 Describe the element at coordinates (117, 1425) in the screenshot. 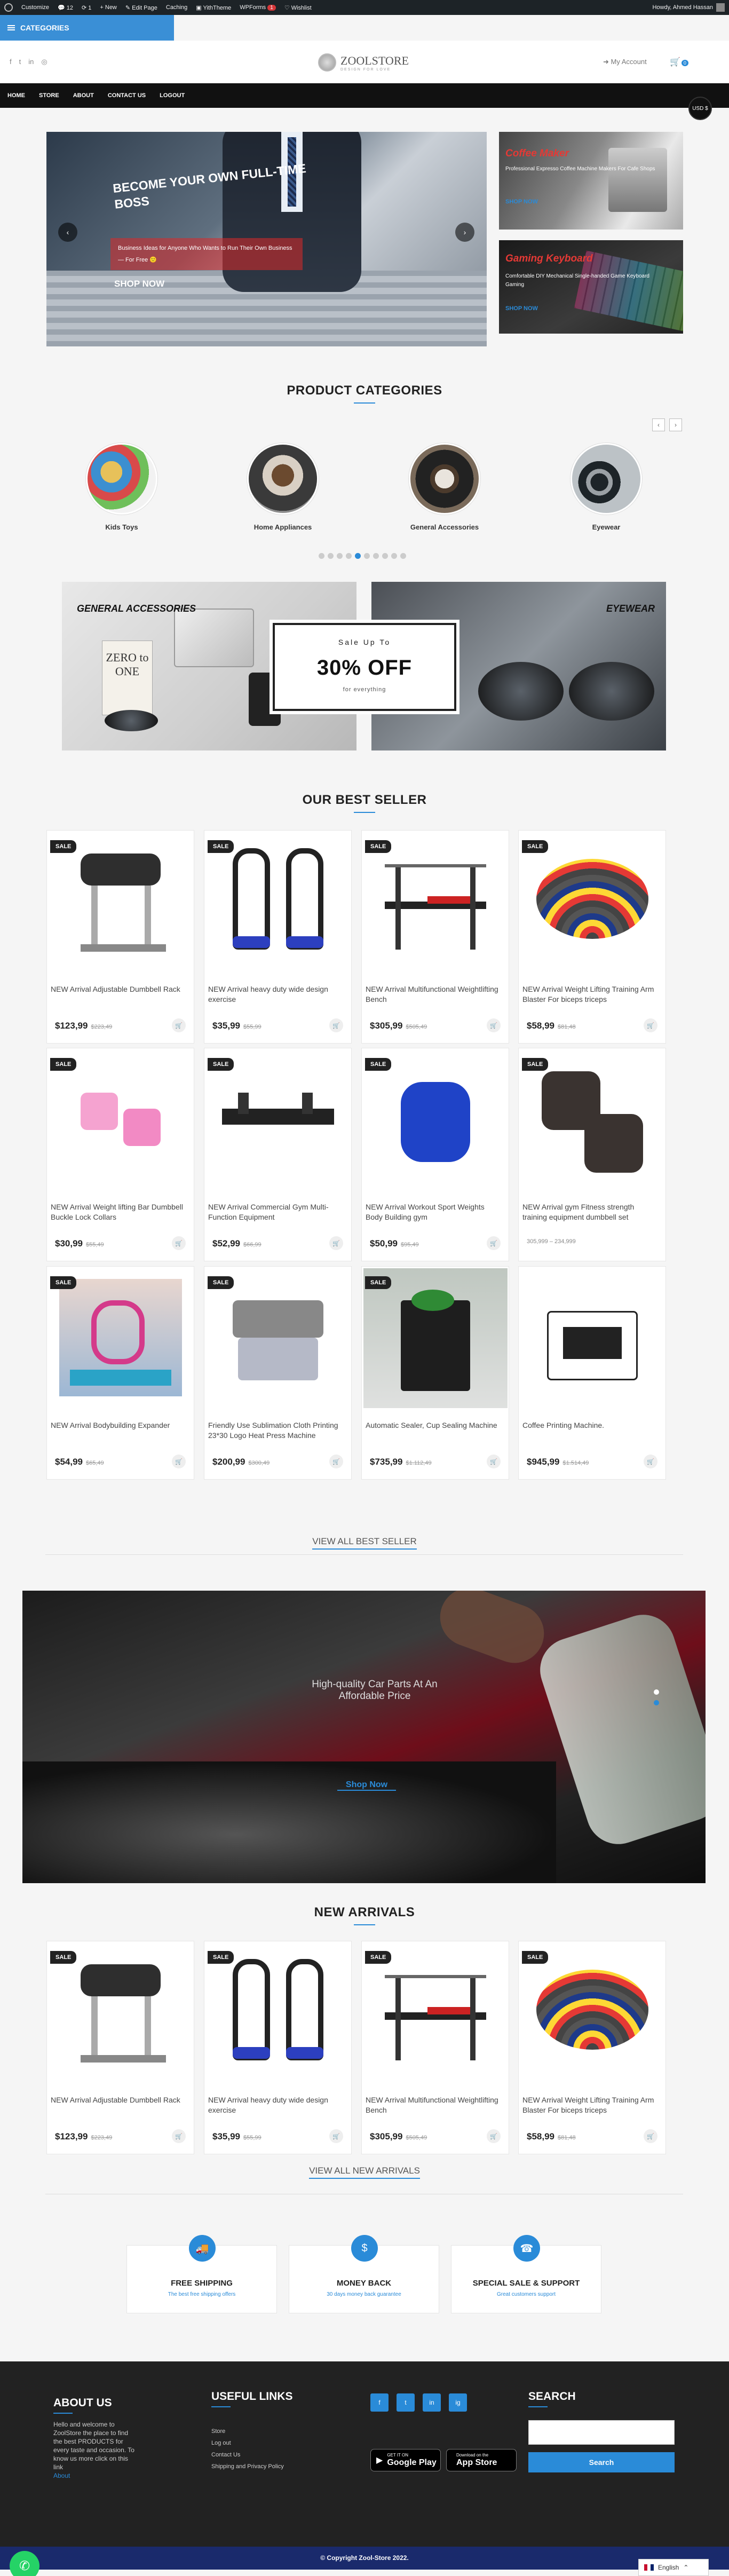

I see `product-title: NEW Arrival Bodybuilding Expander` at that location.